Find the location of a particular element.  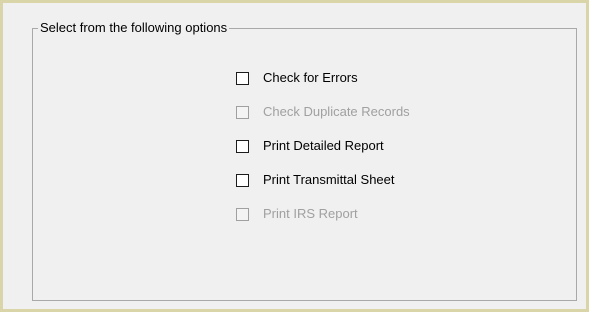

option-print-transmittal-sheet: Print Transmittal Sheet is located at coordinates (323, 180).